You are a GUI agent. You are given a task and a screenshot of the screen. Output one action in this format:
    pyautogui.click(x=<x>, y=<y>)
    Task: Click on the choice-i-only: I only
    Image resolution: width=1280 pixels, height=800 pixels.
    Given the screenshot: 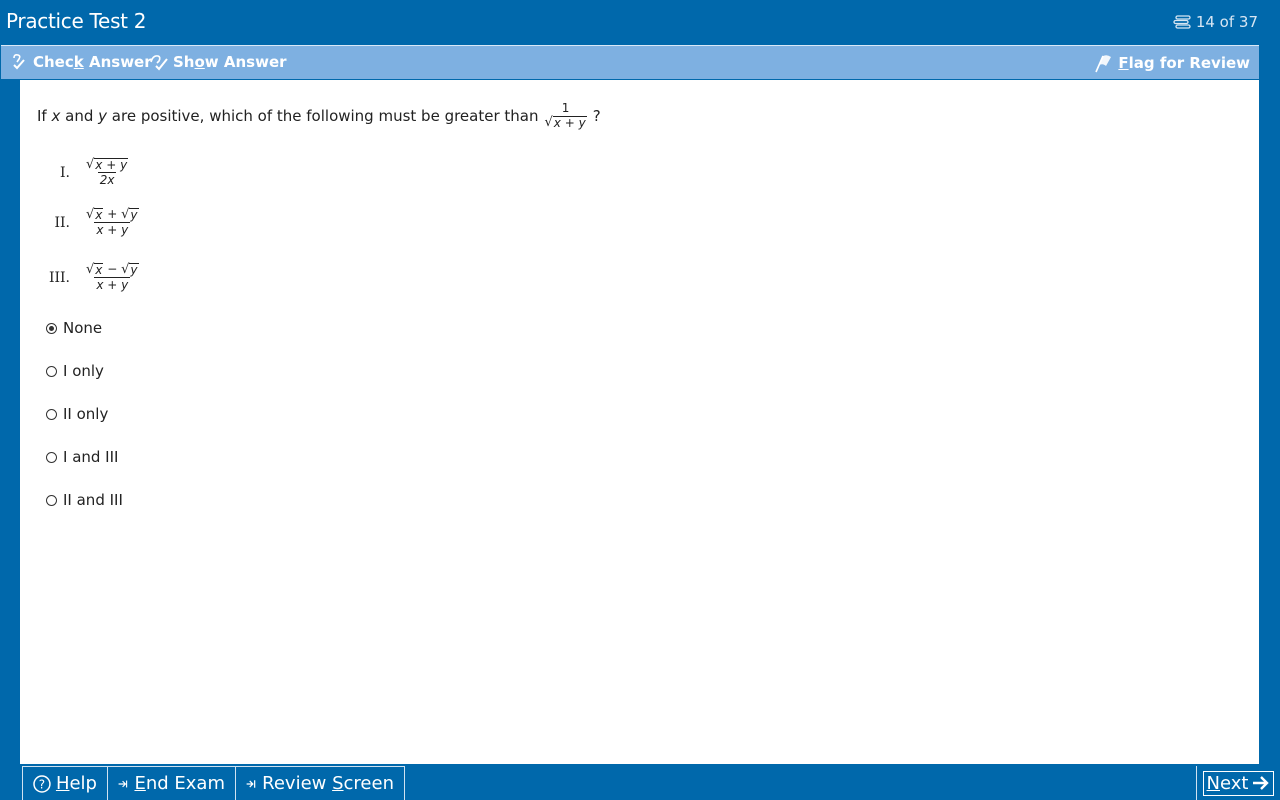 What is the action you would take?
    pyautogui.click(x=75, y=371)
    